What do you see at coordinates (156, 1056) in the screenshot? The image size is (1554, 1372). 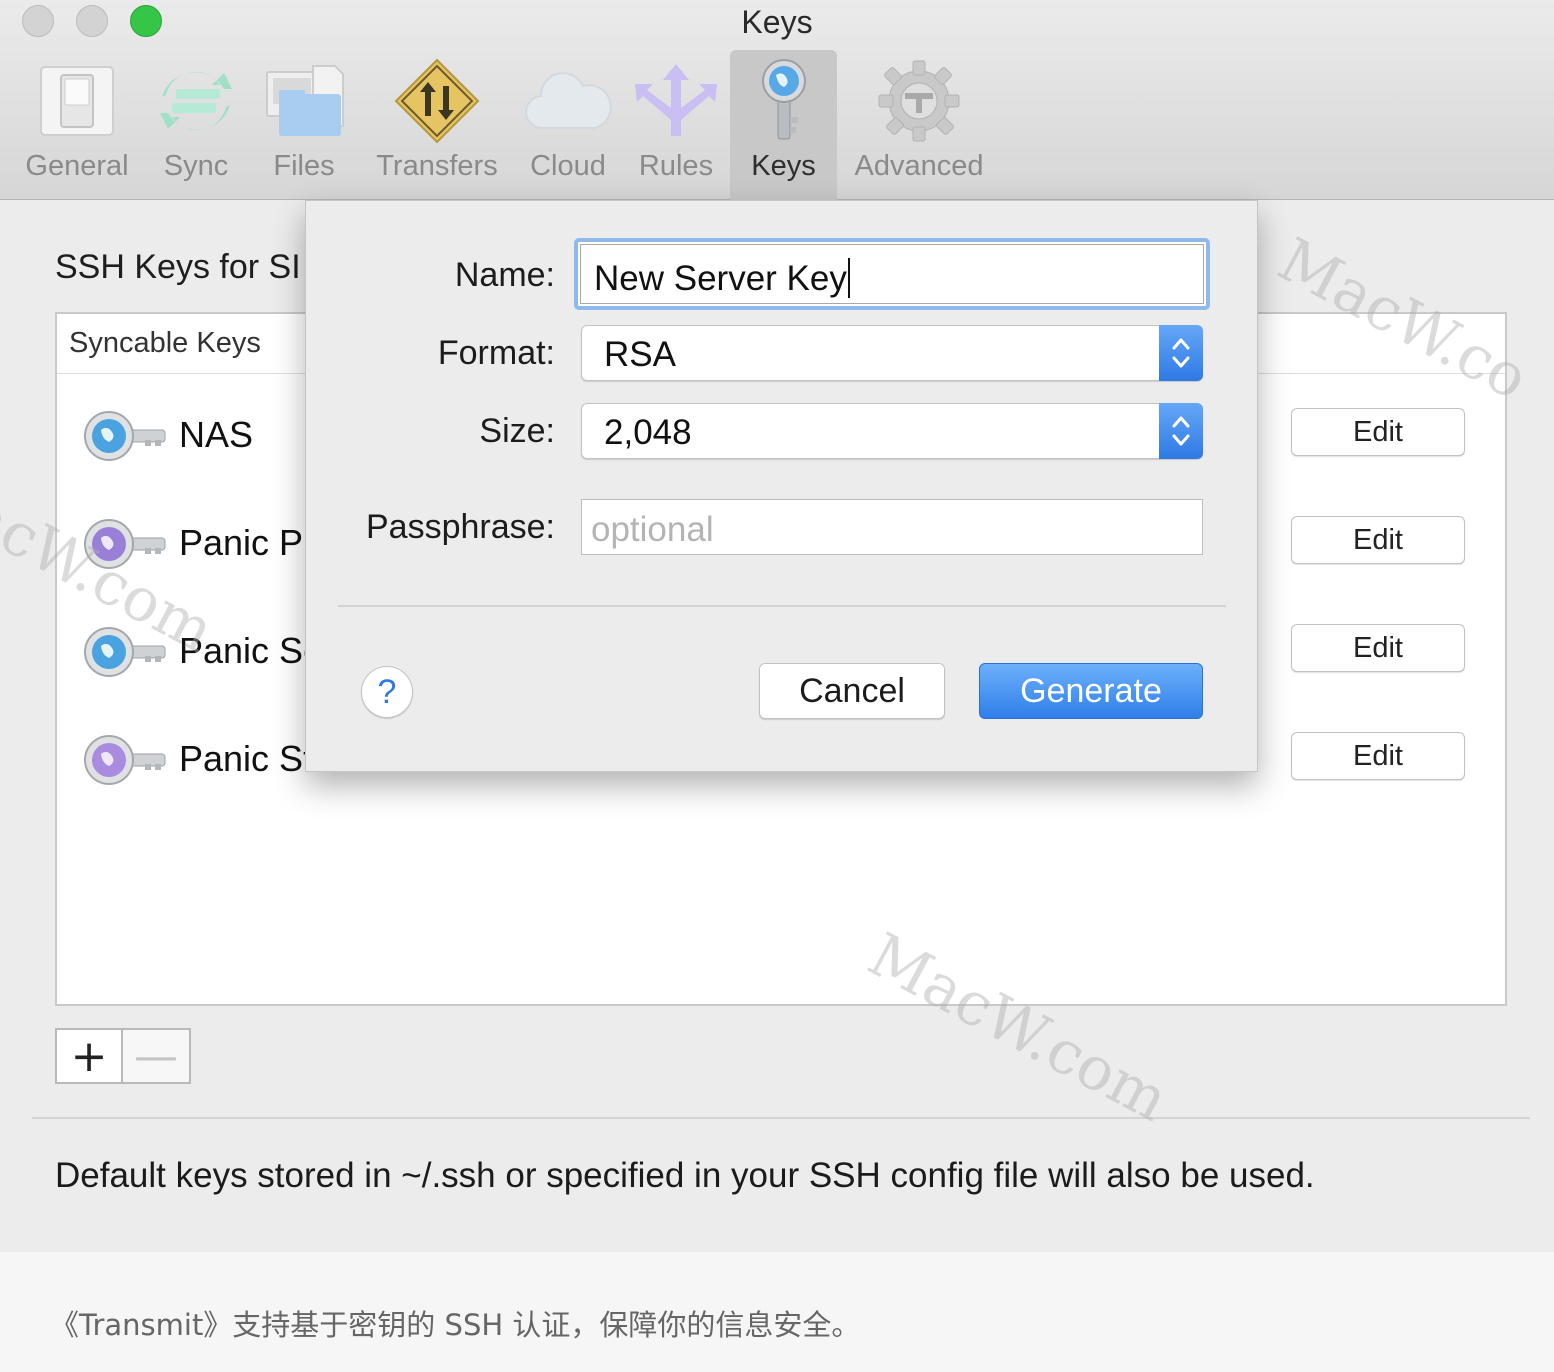 I see `remove-key-button: —` at bounding box center [156, 1056].